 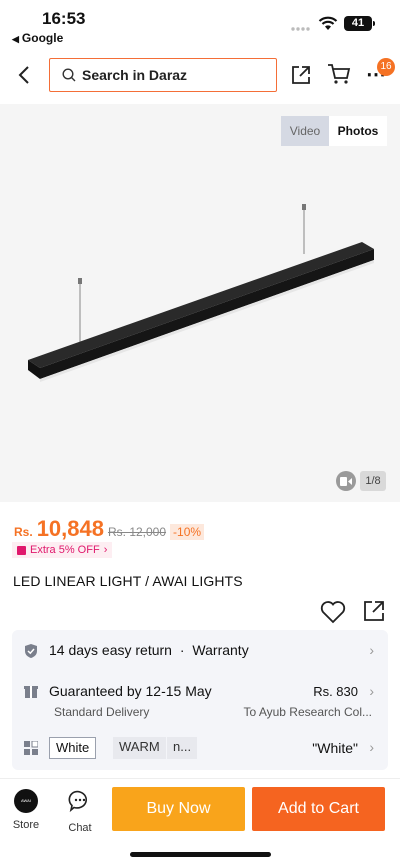 What do you see at coordinates (110, 650) in the screenshot?
I see `return-label: 14 days easy return` at bounding box center [110, 650].